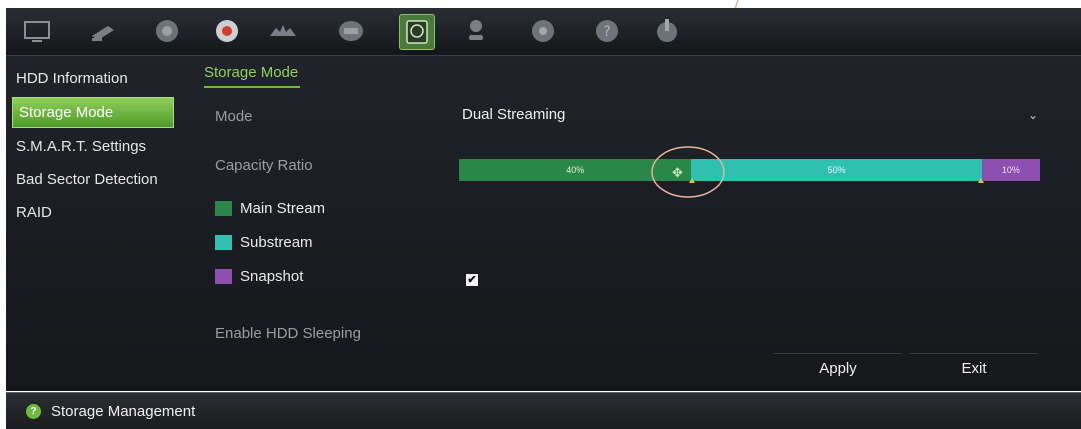  I want to click on annotation-circle: ✥, so click(688, 172).